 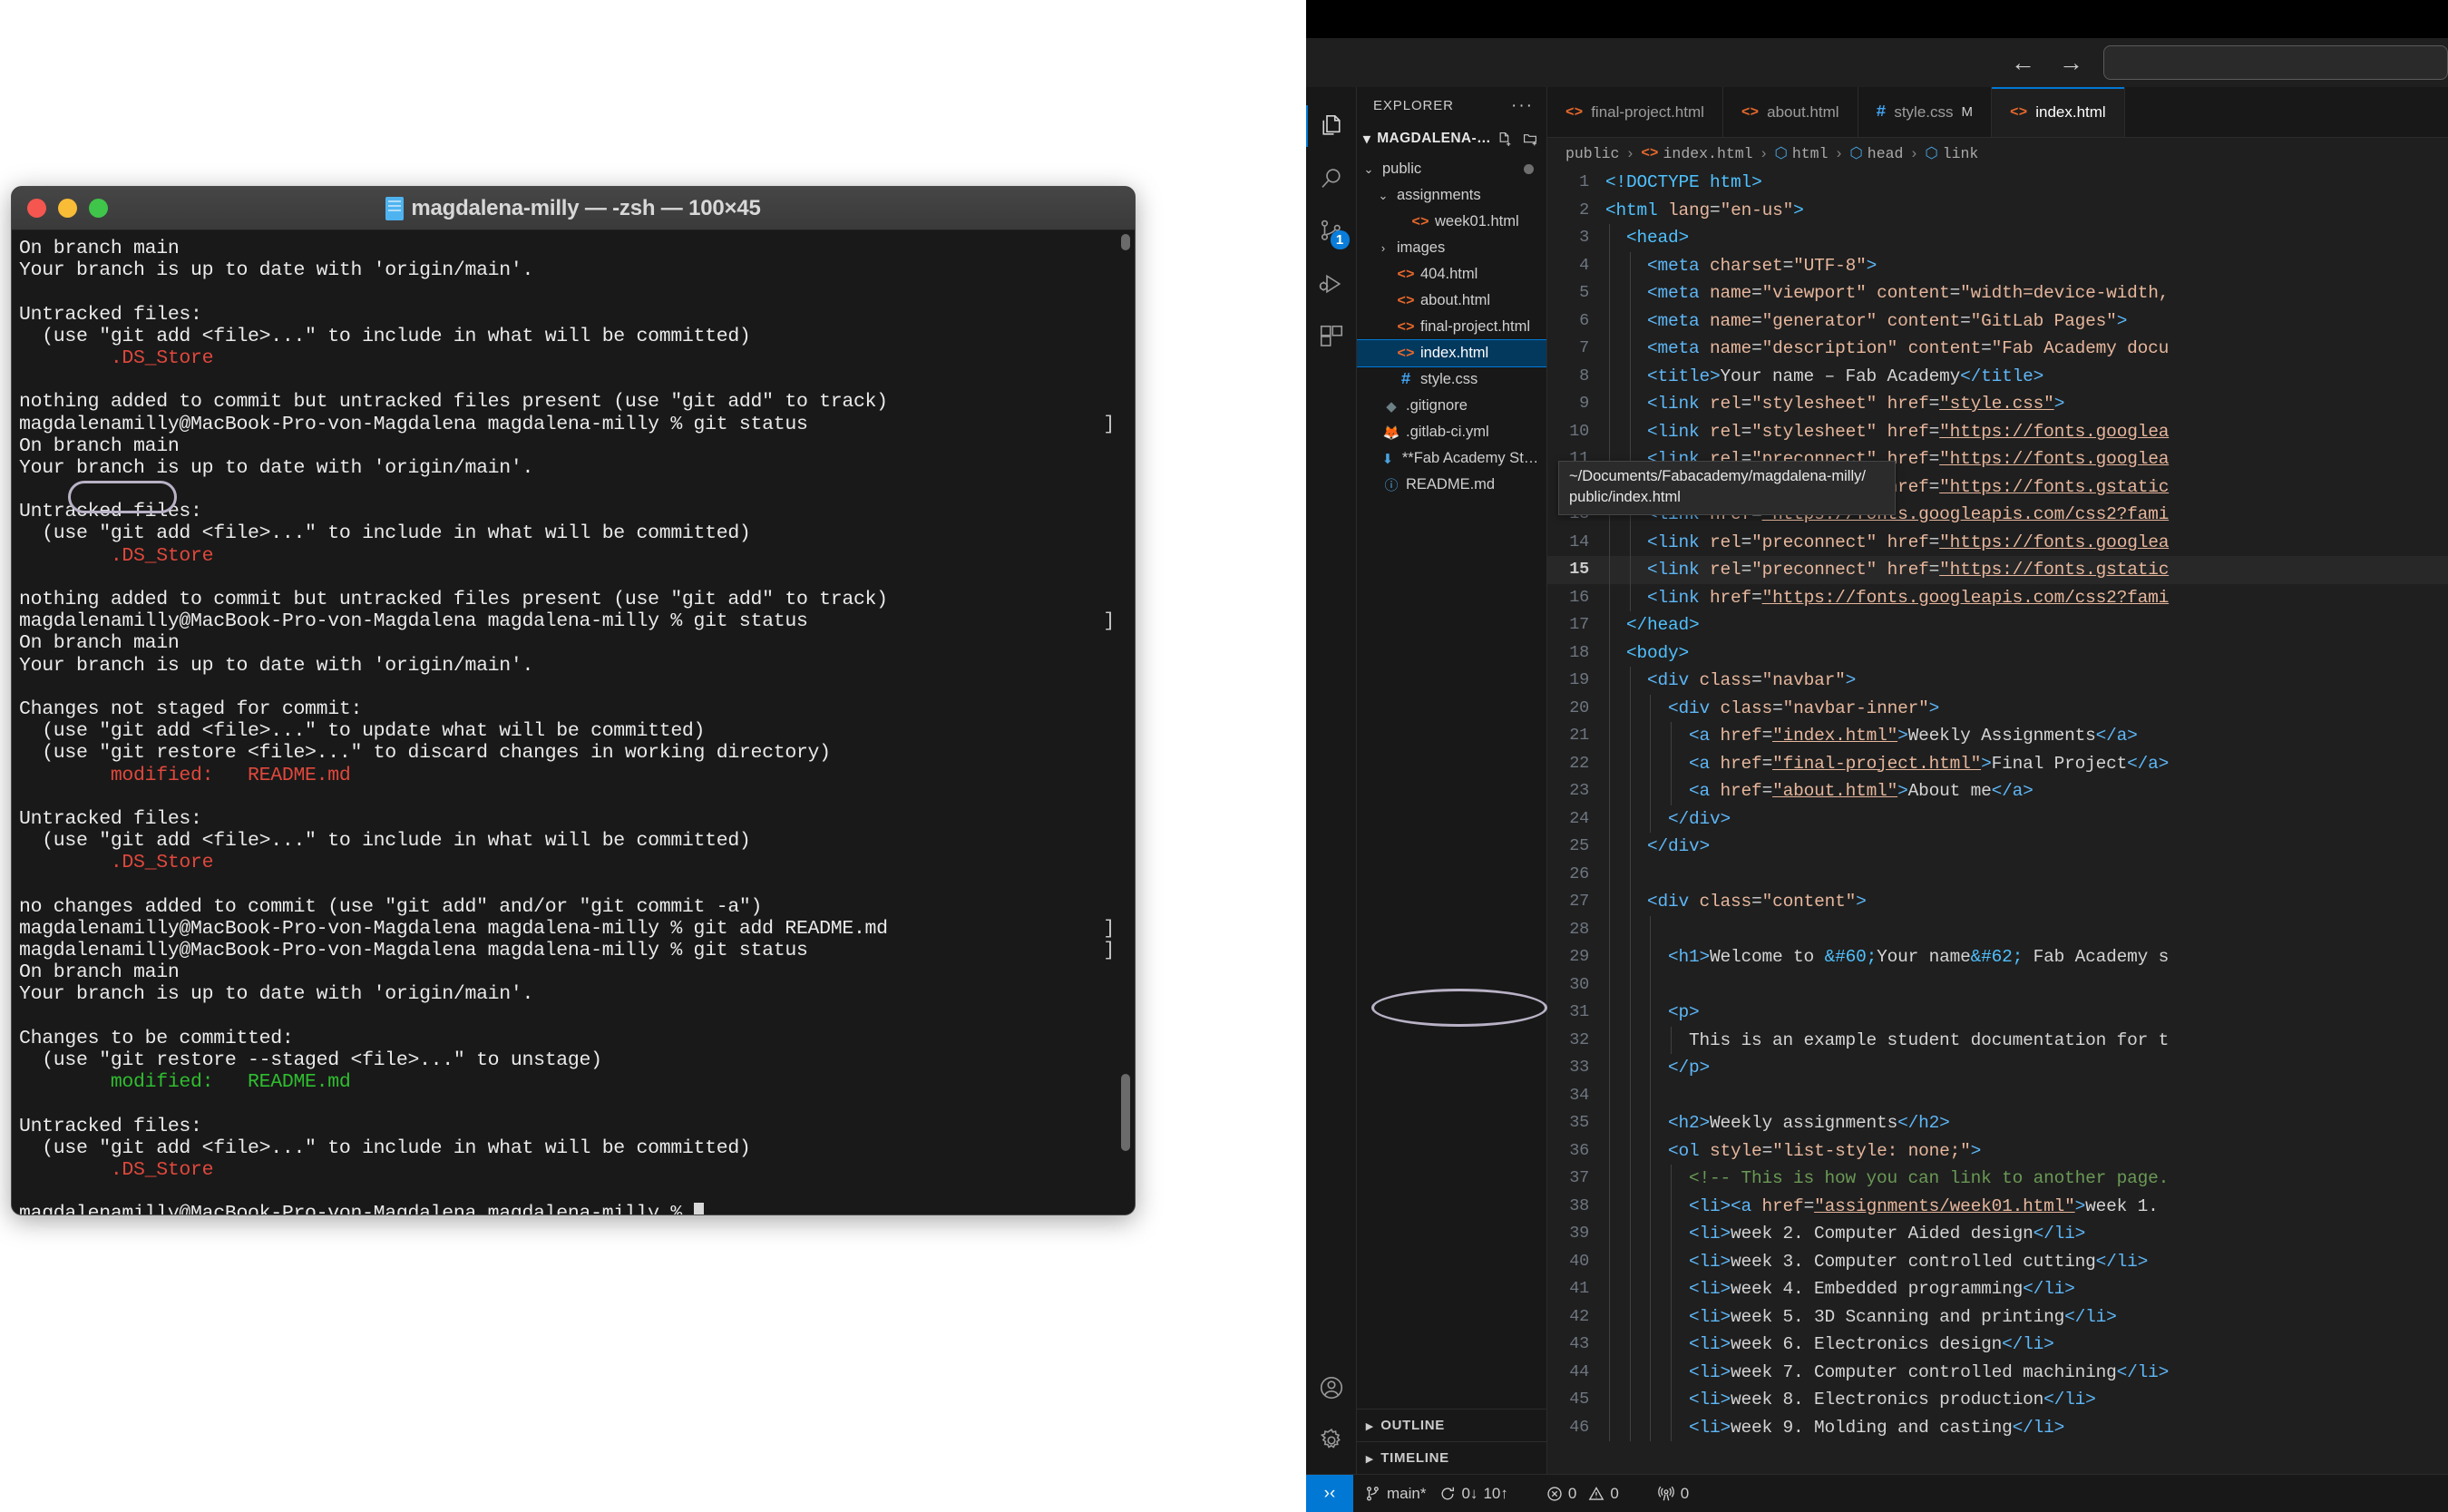 I want to click on status-problems: 0 0, so click(x=1583, y=1493).